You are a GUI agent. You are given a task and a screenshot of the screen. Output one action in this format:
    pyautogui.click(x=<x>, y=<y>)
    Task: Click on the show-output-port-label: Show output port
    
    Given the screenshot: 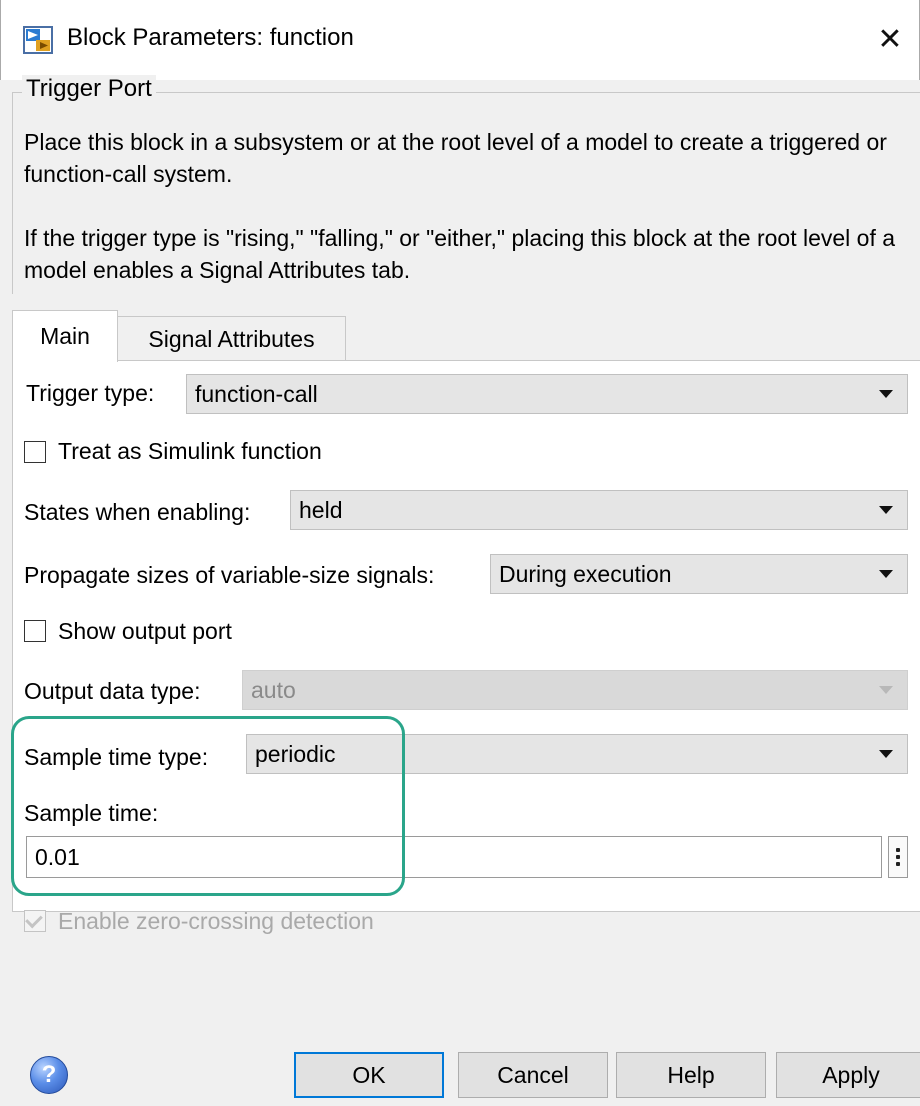 What is the action you would take?
    pyautogui.click(x=145, y=631)
    